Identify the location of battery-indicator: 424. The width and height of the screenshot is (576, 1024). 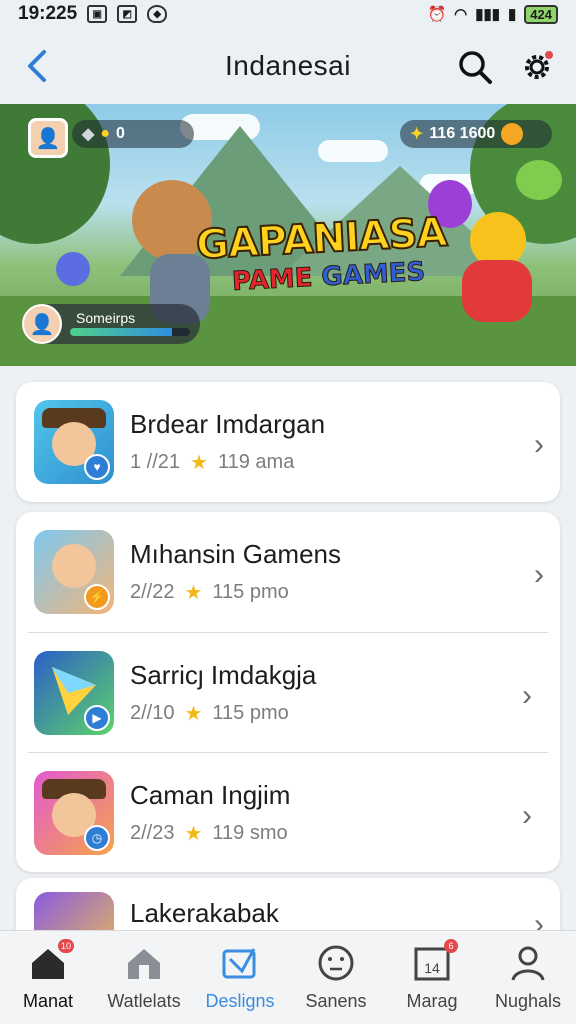
(541, 14).